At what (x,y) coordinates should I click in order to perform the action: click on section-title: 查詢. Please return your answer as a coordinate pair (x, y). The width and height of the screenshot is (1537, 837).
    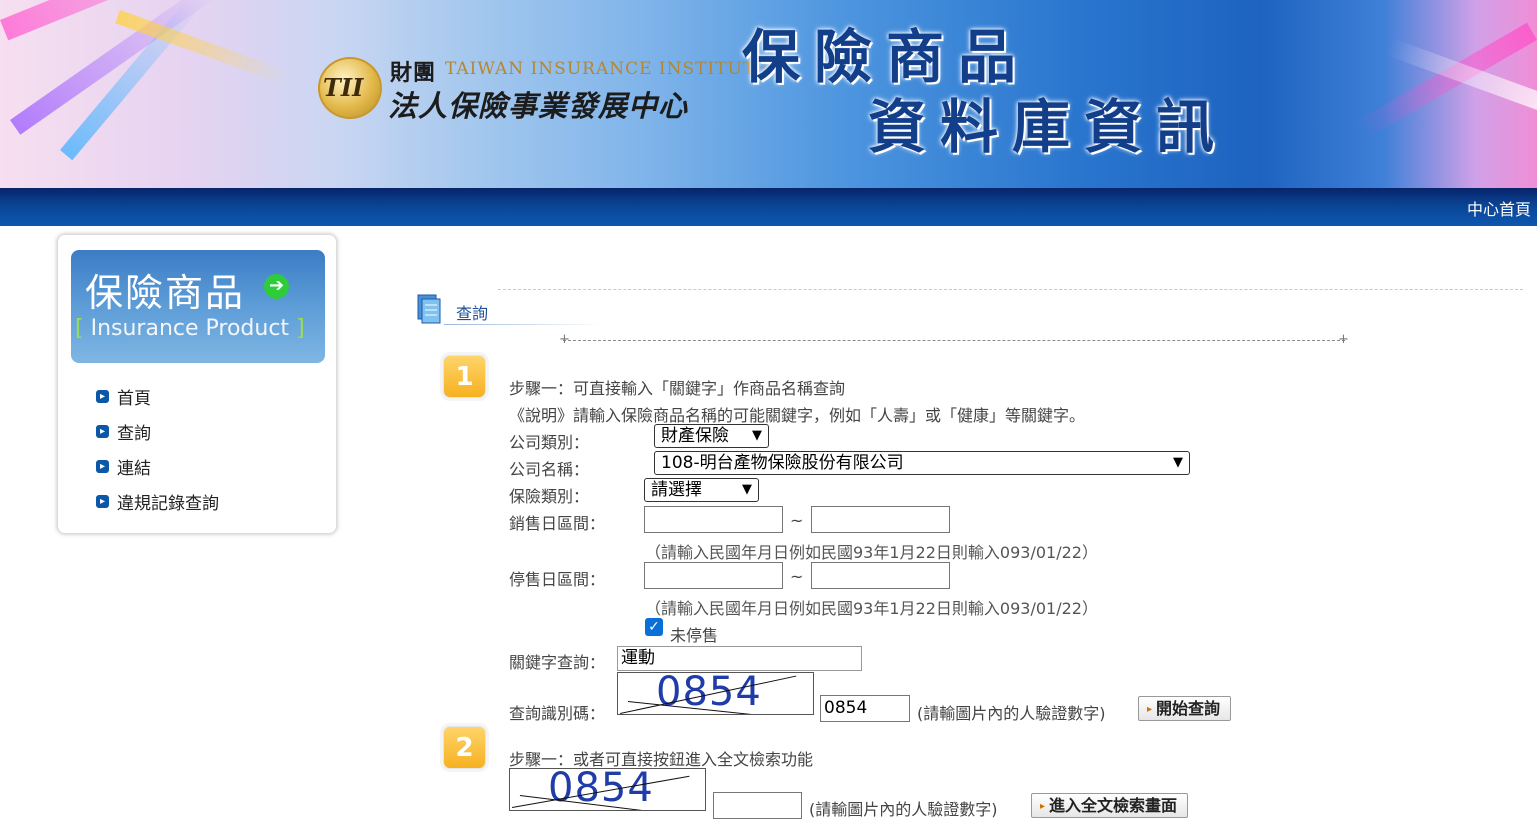
    Looking at the image, I should click on (472, 313).